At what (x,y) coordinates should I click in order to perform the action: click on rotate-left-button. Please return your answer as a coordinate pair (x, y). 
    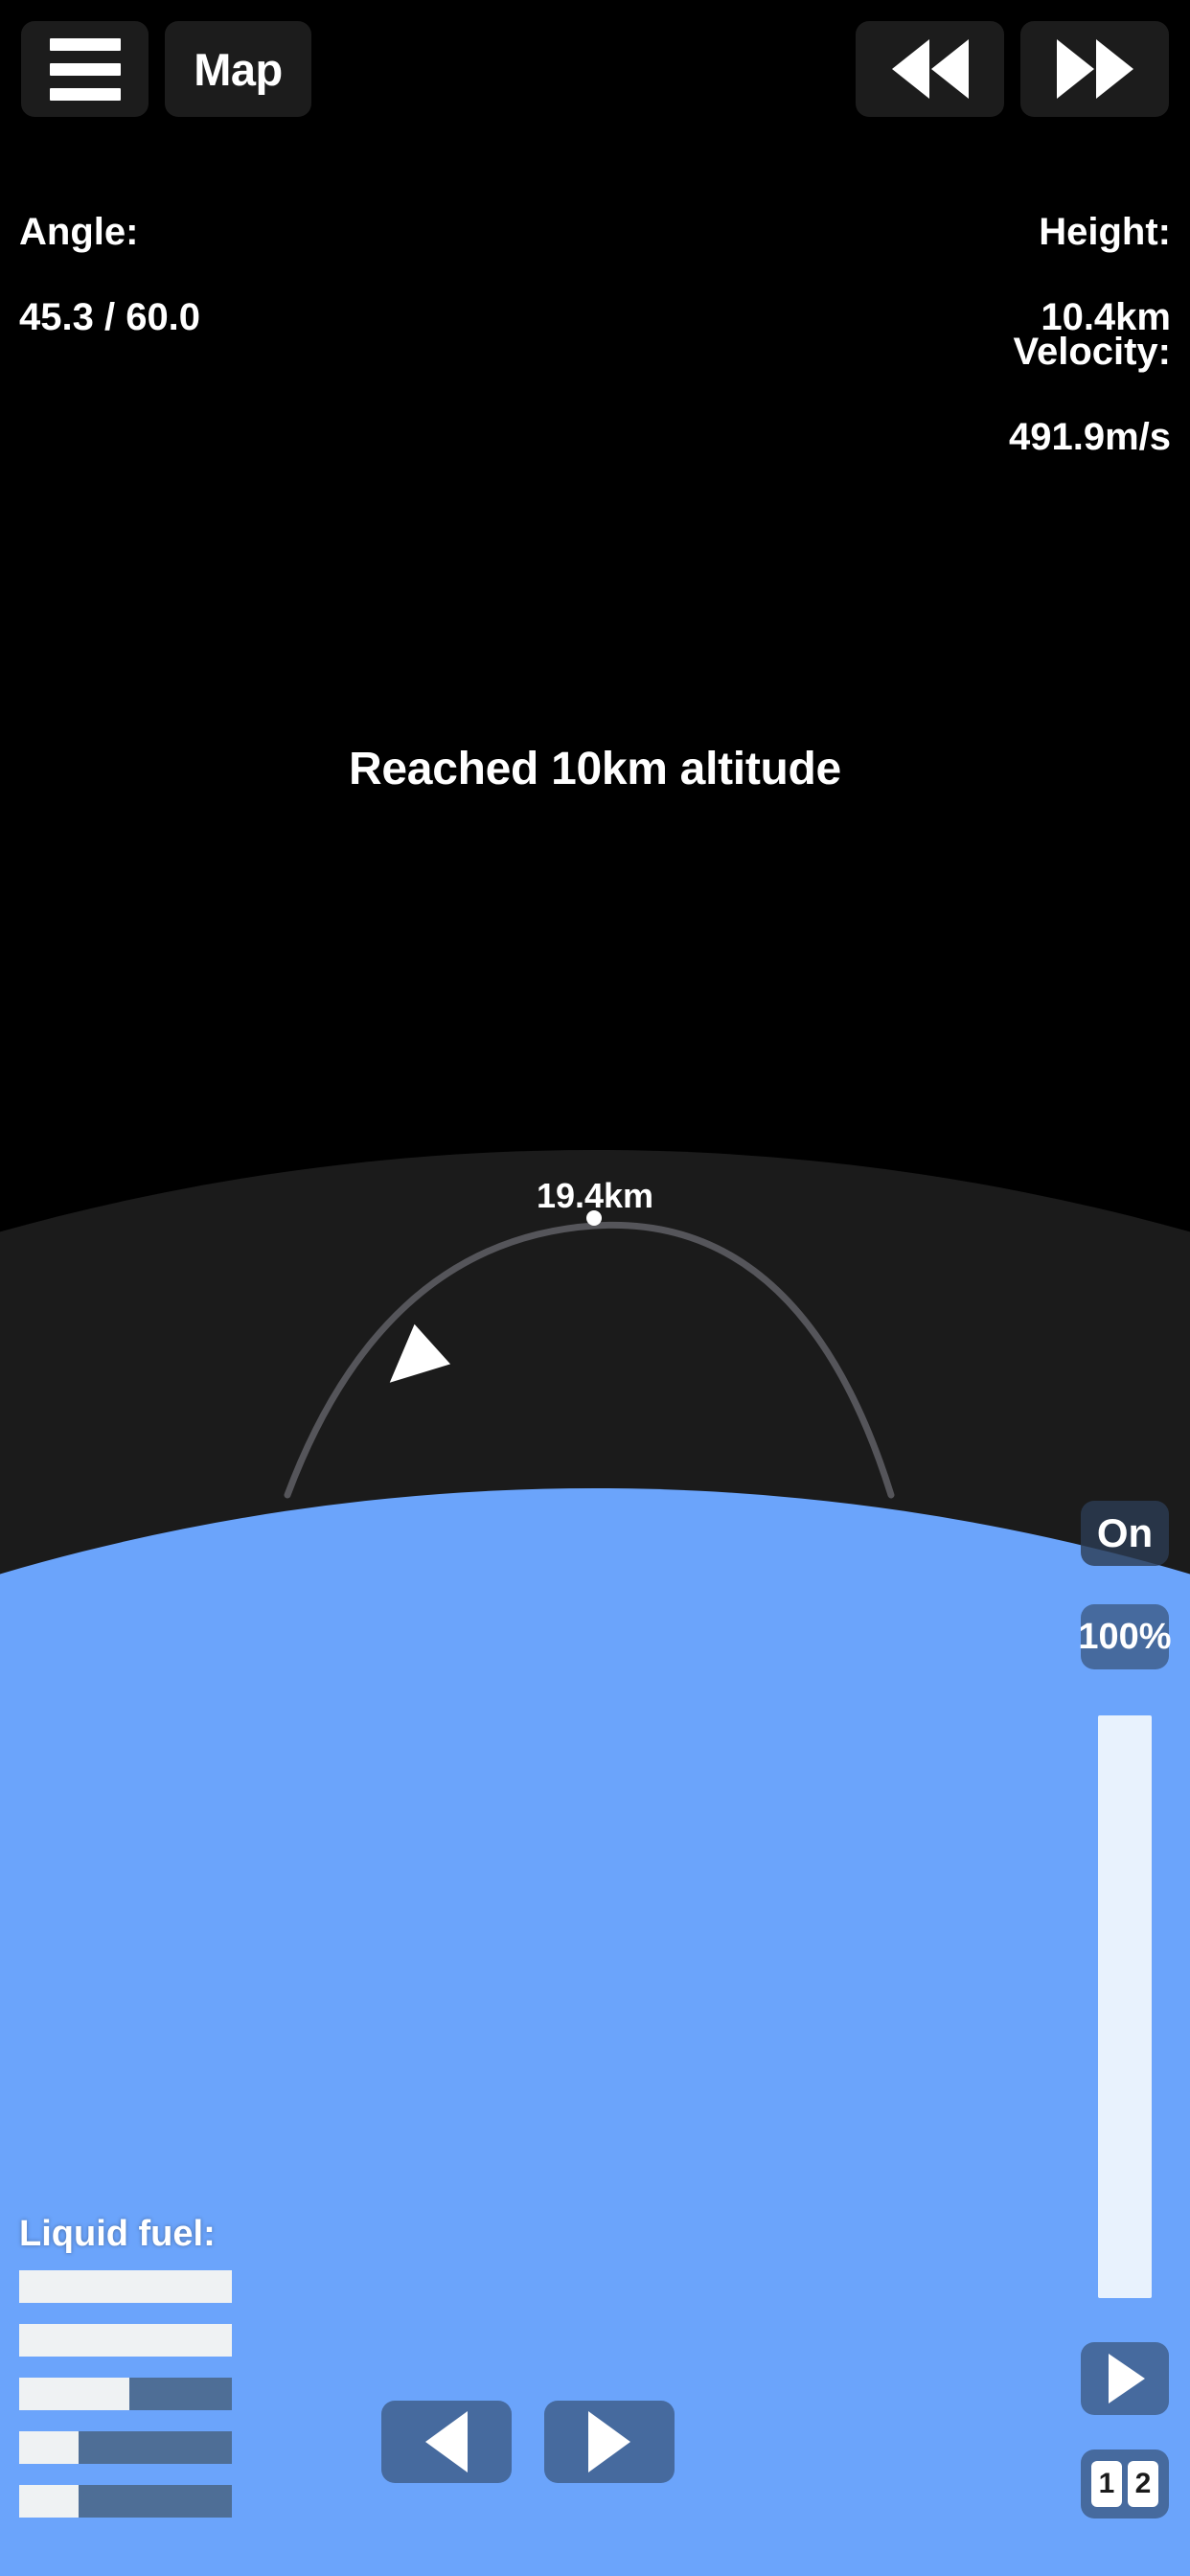
    Looking at the image, I should click on (447, 2442).